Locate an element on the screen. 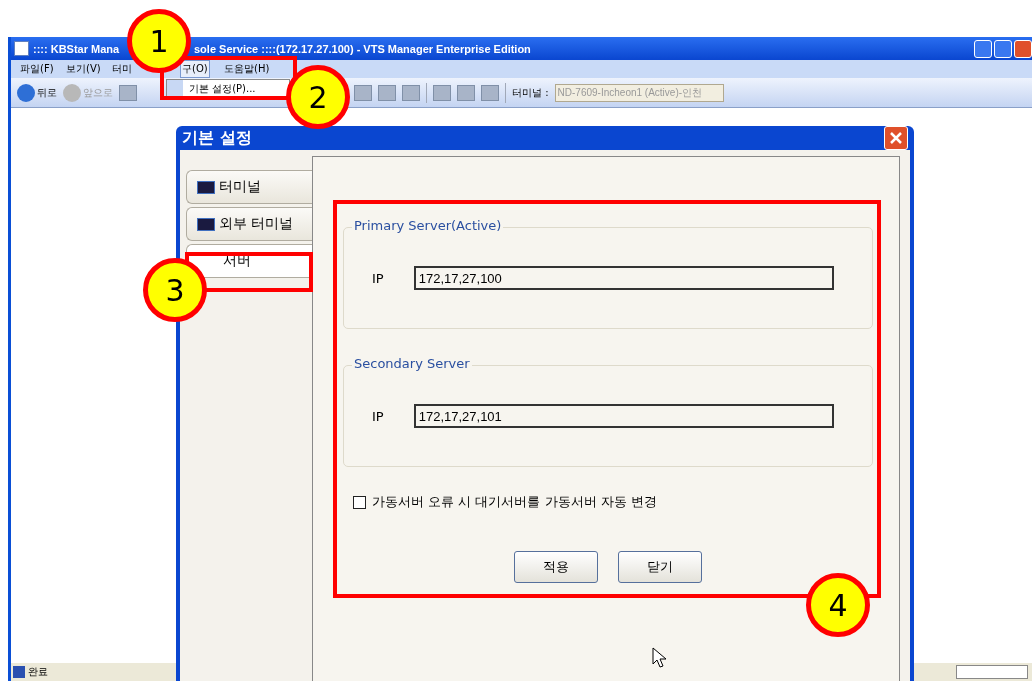 The height and width of the screenshot is (681, 1032). terminal-label: 터미널 : is located at coordinates (530, 92).